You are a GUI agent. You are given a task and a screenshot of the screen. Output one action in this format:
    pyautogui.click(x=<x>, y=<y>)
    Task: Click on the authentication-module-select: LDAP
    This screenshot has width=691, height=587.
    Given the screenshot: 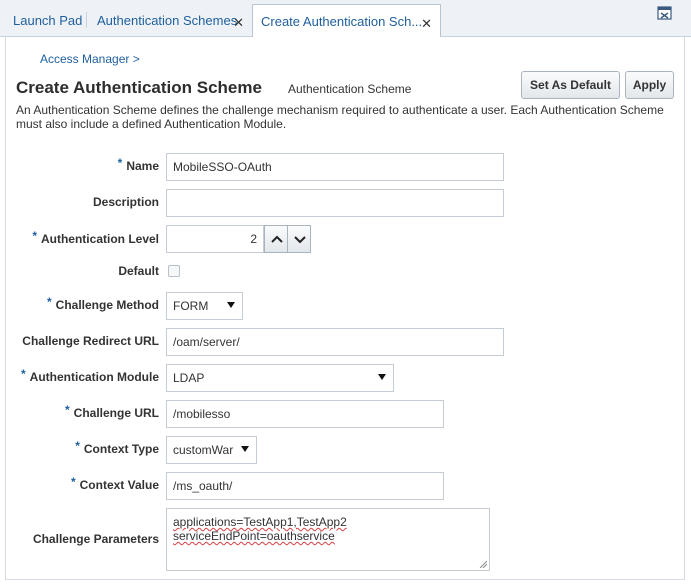 What is the action you would take?
    pyautogui.click(x=280, y=378)
    